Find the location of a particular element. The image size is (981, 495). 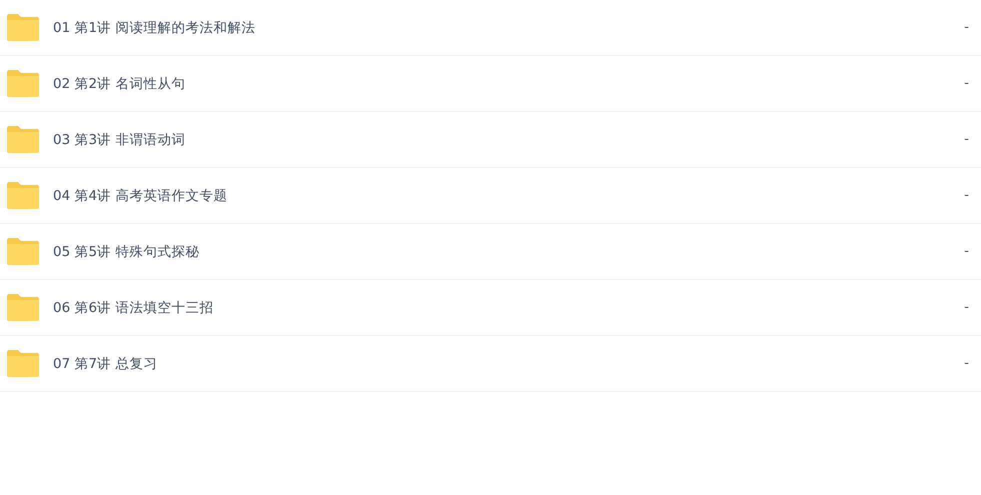

folder-name: 02 第2讲 名词性从句 is located at coordinates (119, 83).